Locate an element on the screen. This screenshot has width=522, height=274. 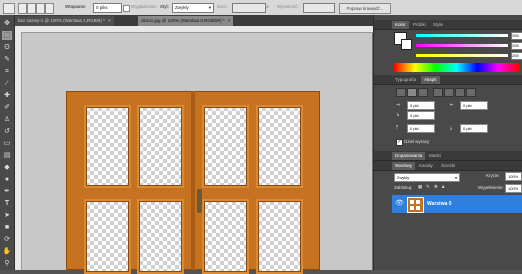
height-input is located at coordinates (319, 8).